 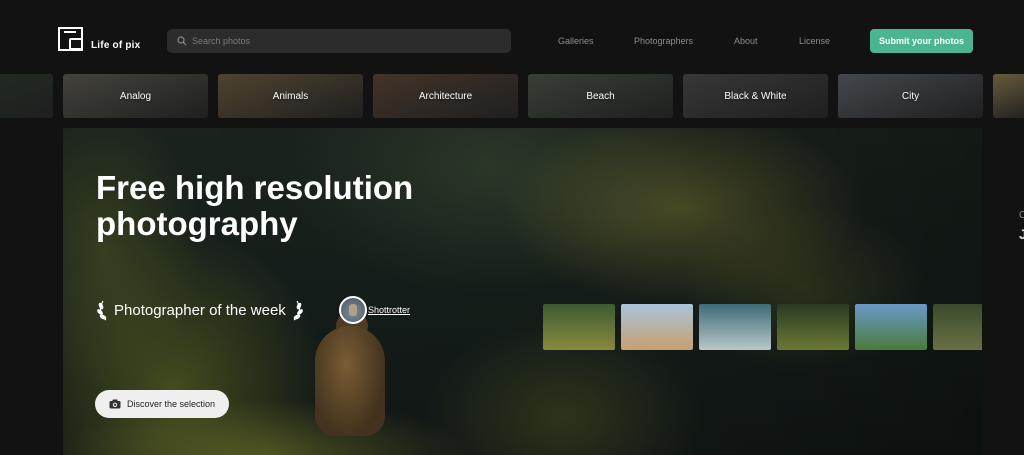 I want to click on logo-icon, so click(x=70, y=39).